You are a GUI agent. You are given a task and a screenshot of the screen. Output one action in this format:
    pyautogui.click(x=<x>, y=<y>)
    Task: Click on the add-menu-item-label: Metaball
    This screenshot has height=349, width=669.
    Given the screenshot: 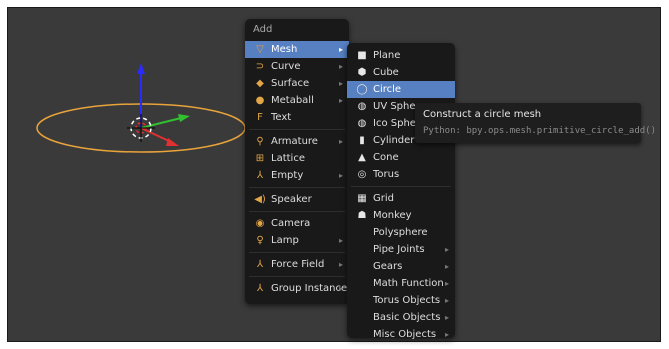 What is the action you would take?
    pyautogui.click(x=292, y=100)
    